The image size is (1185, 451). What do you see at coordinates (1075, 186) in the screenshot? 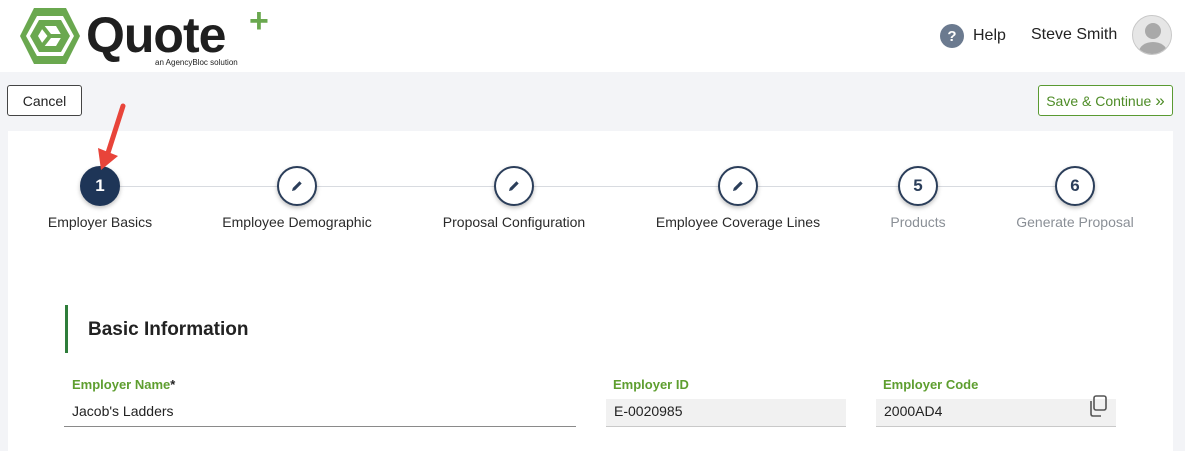
I see `step-6-circle: 6` at bounding box center [1075, 186].